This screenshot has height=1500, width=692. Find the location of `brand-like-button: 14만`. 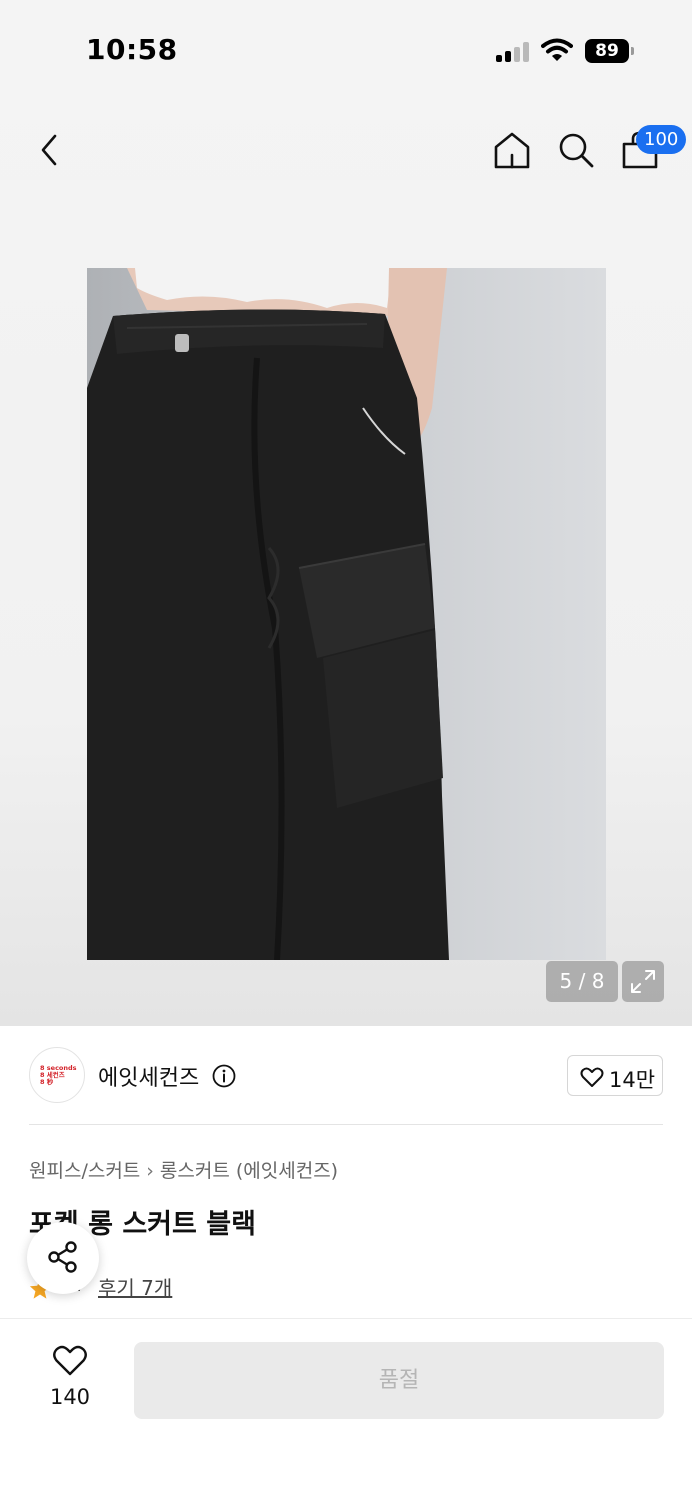

brand-like-button: 14만 is located at coordinates (615, 1075).